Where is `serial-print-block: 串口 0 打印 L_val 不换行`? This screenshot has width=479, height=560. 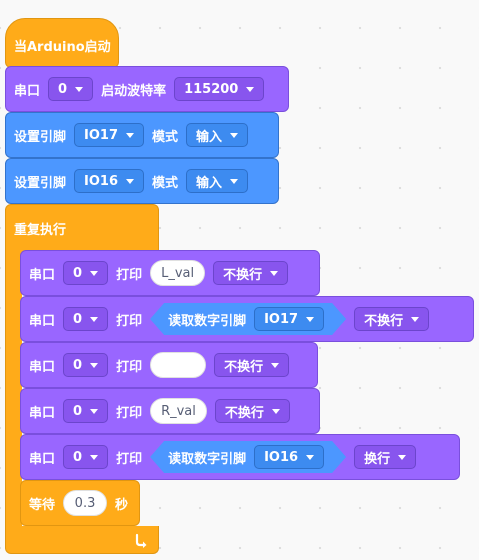
serial-print-block: 串口 0 打印 L_val 不换行 is located at coordinates (170, 273).